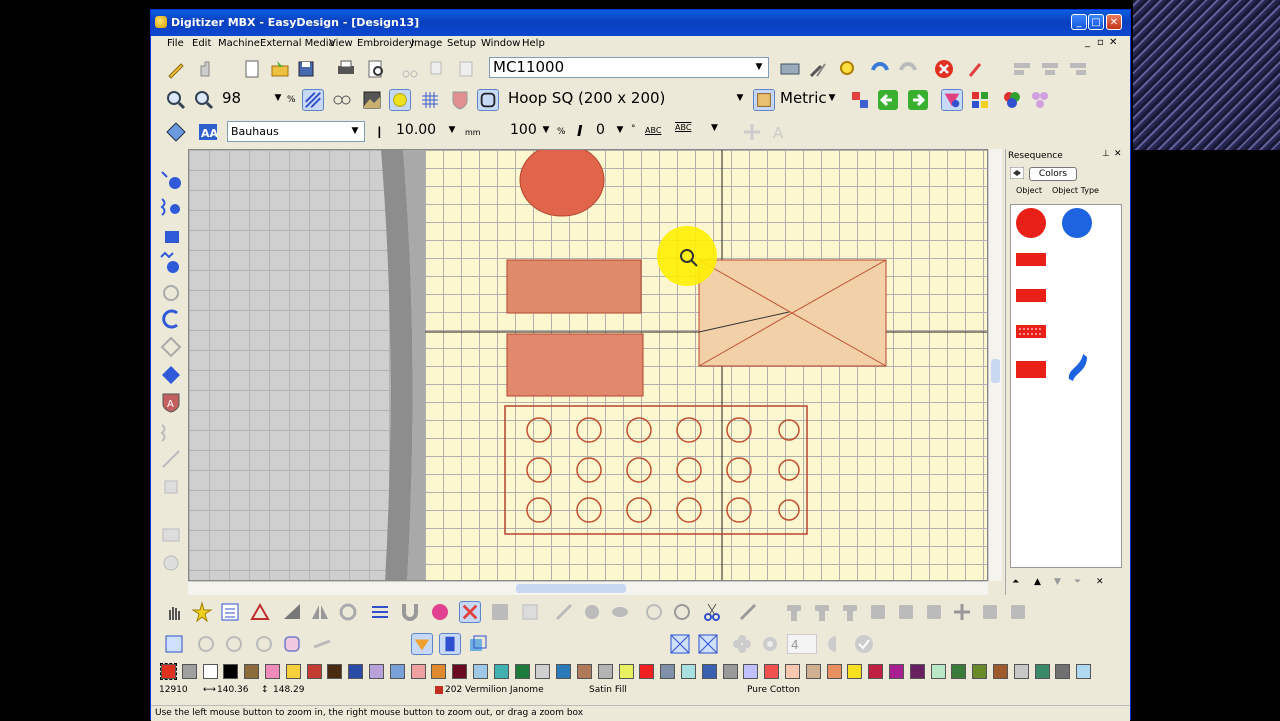 This screenshot has width=1280, height=721. What do you see at coordinates (460, 100) in the screenshot?
I see `hoop-shield-icon` at bounding box center [460, 100].